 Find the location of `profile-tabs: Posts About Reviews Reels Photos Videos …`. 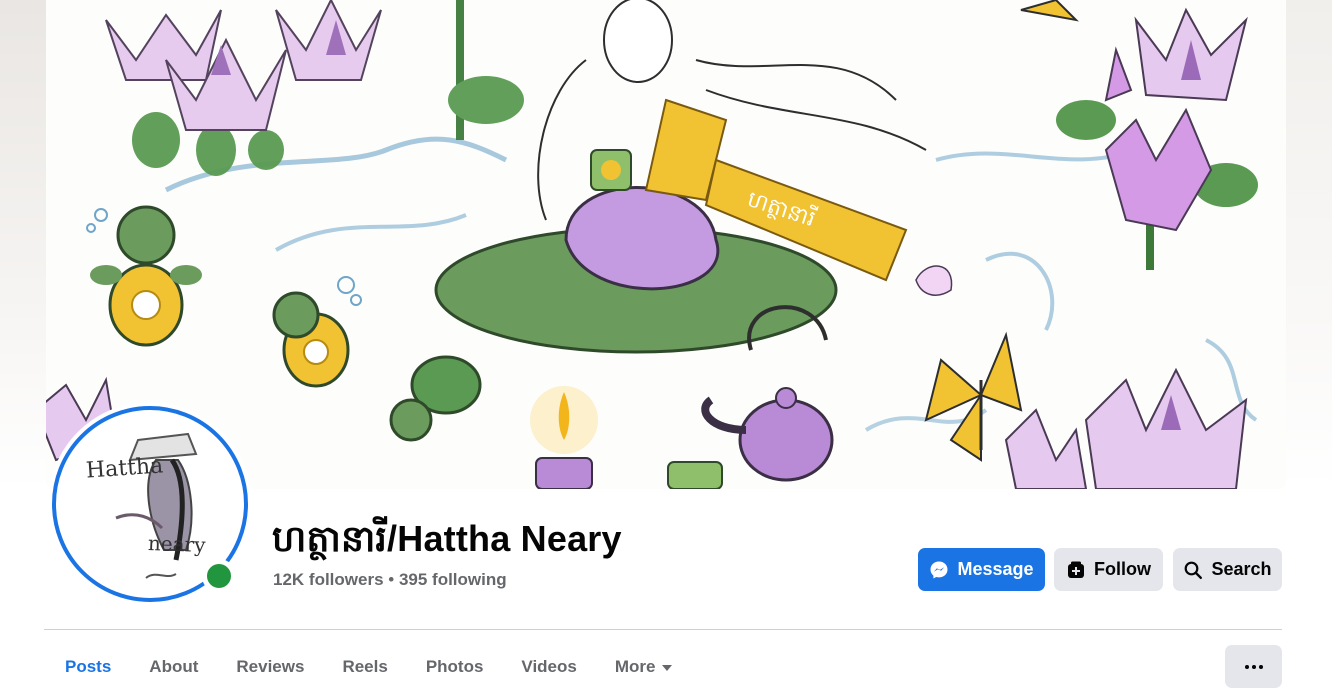

profile-tabs: Posts About Reviews Reels Photos Videos … is located at coordinates (368, 667).